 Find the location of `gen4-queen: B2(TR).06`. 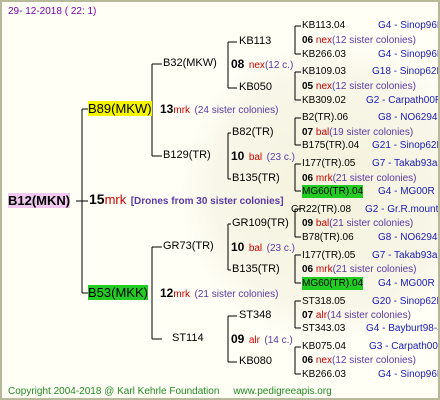

gen4-queen: B2(TR).06 is located at coordinates (325, 117).